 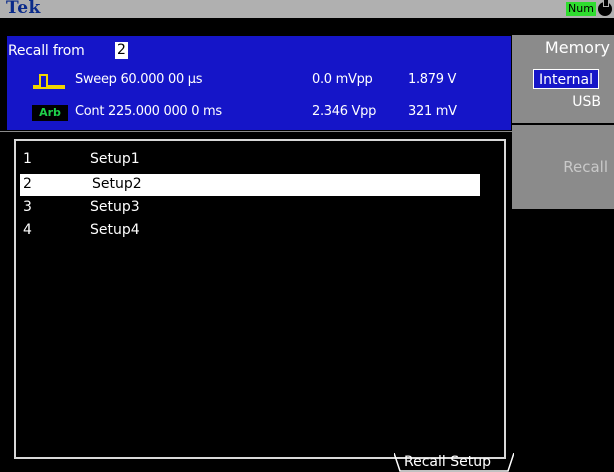 What do you see at coordinates (566, 79) in the screenshot?
I see `memory-internal-option: Internal` at bounding box center [566, 79].